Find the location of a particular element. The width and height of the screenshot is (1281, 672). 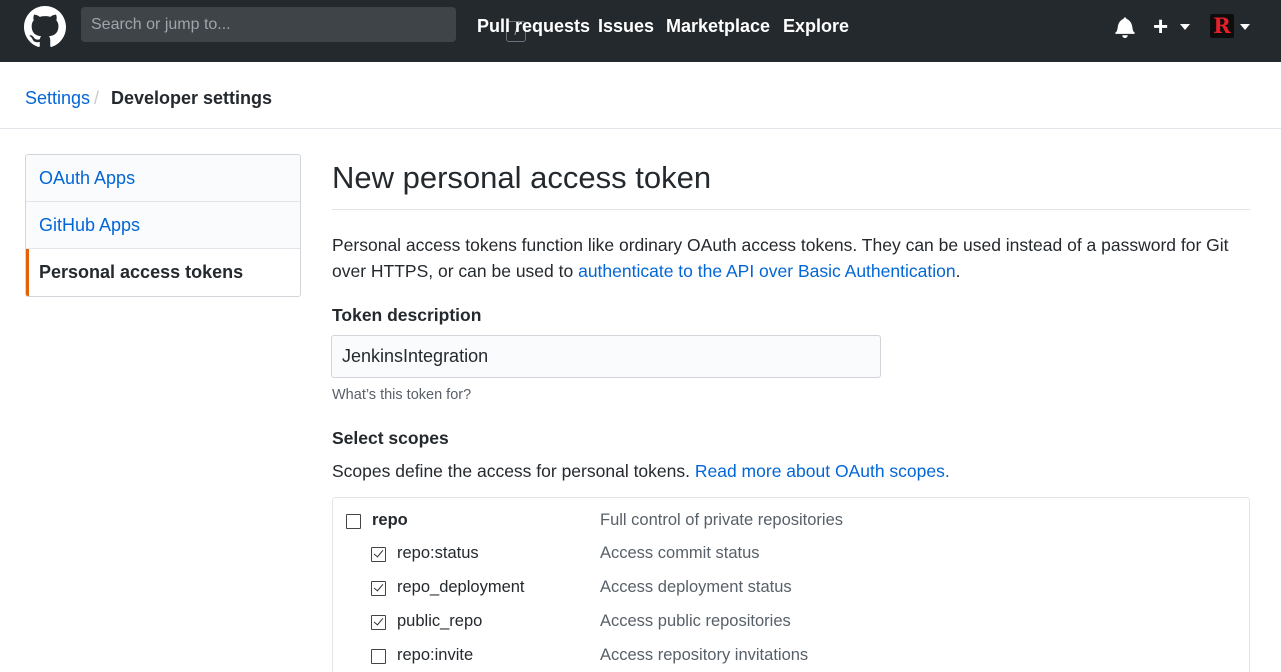

scope-description: Full control of private repositories is located at coordinates (722, 520).